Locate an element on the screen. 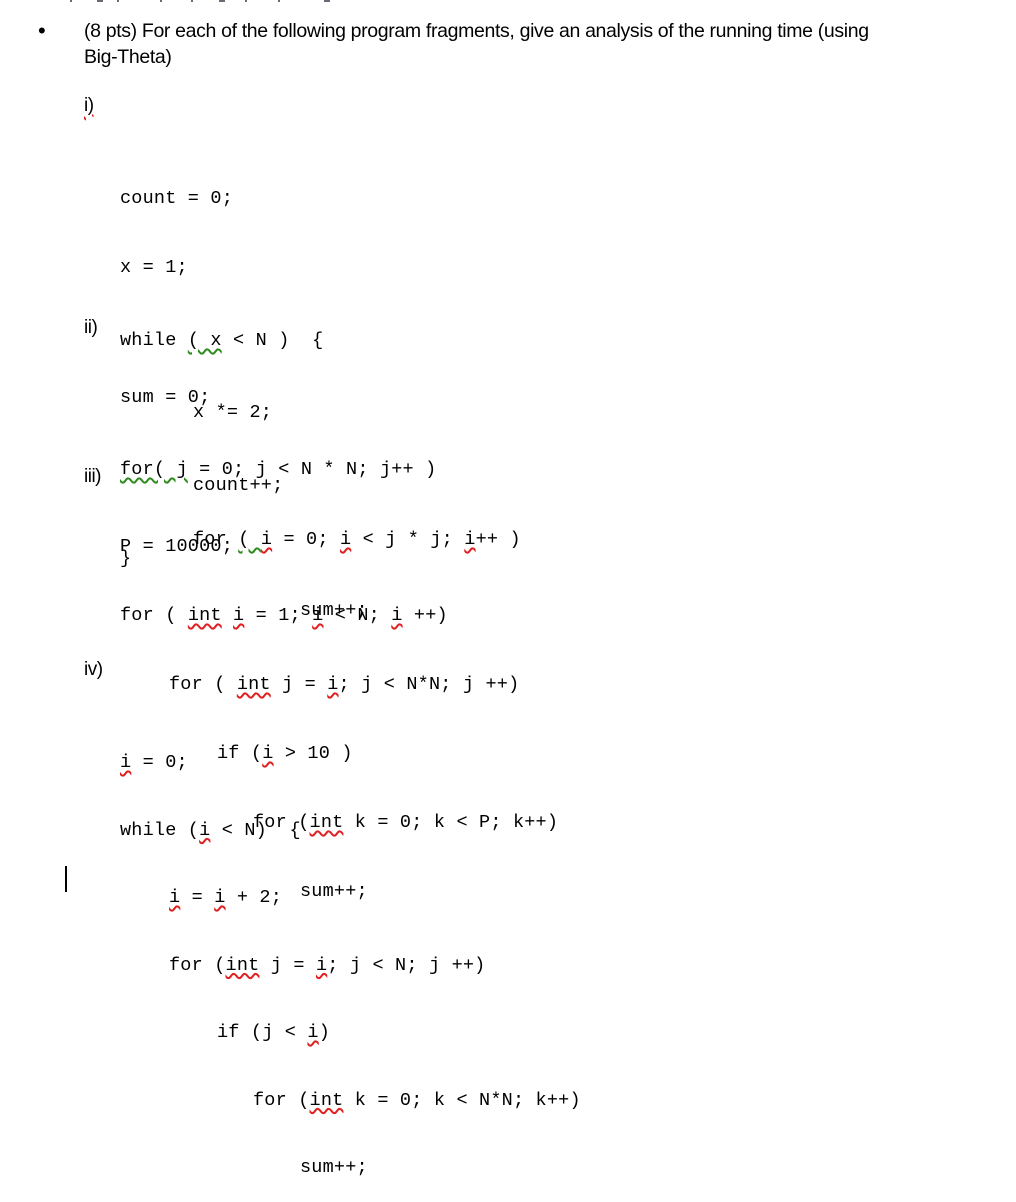 The height and width of the screenshot is (1202, 1016). code-line: P = 10000; is located at coordinates (177, 546).